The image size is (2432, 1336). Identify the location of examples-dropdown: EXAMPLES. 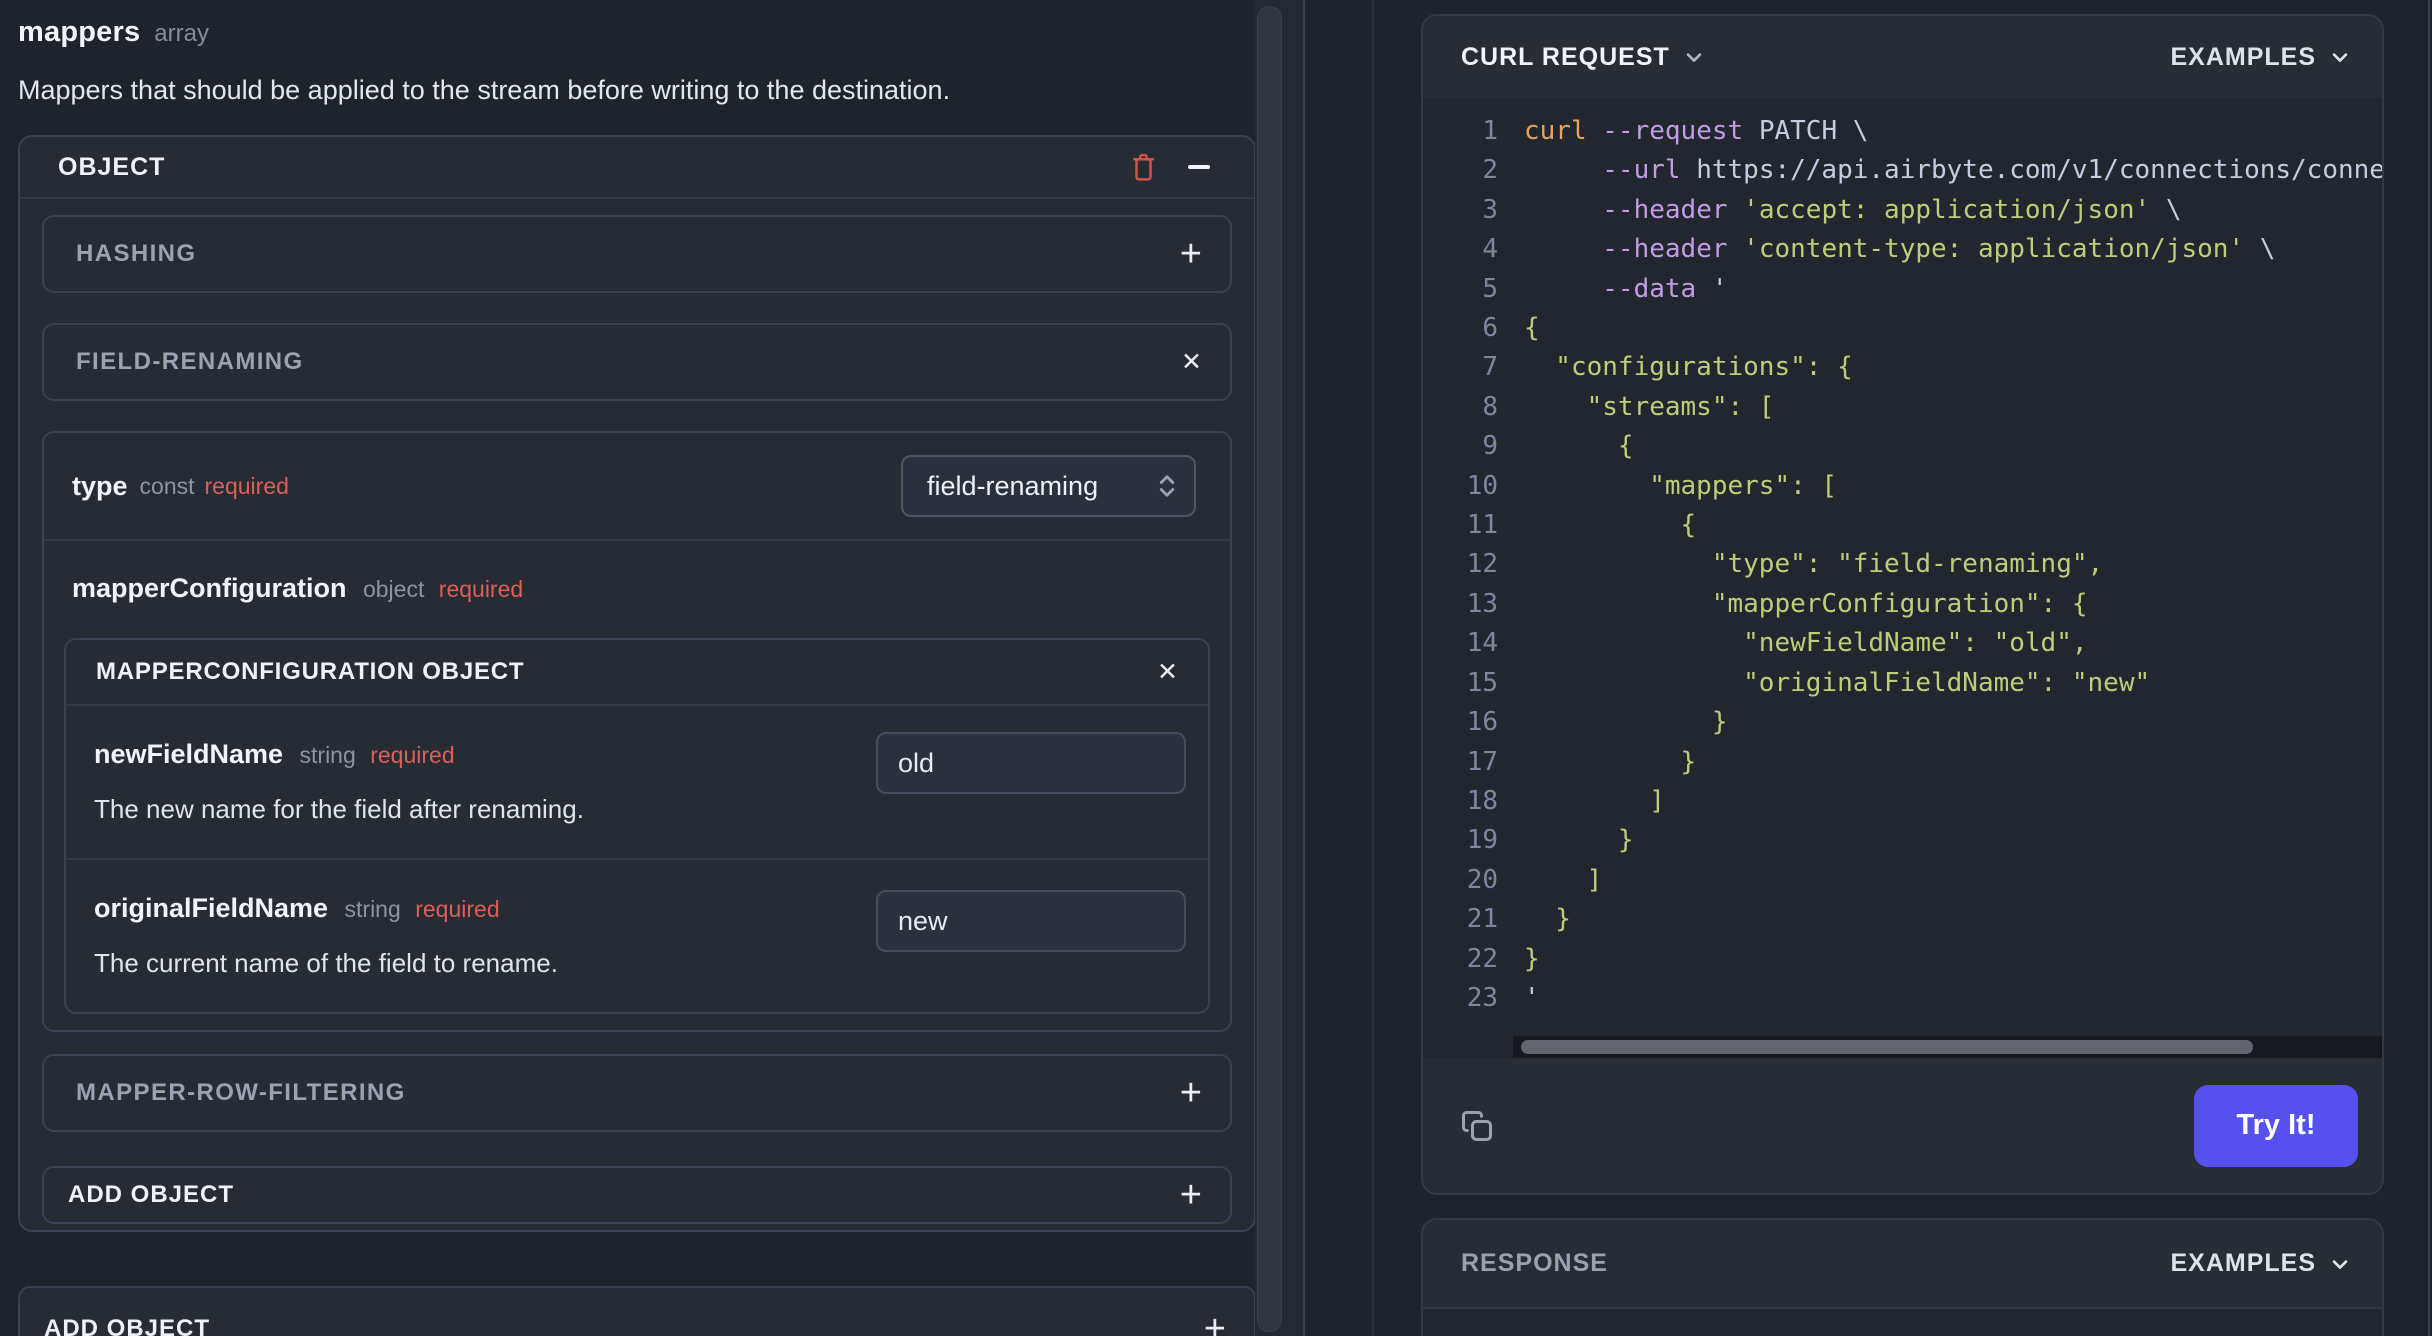
(2261, 57).